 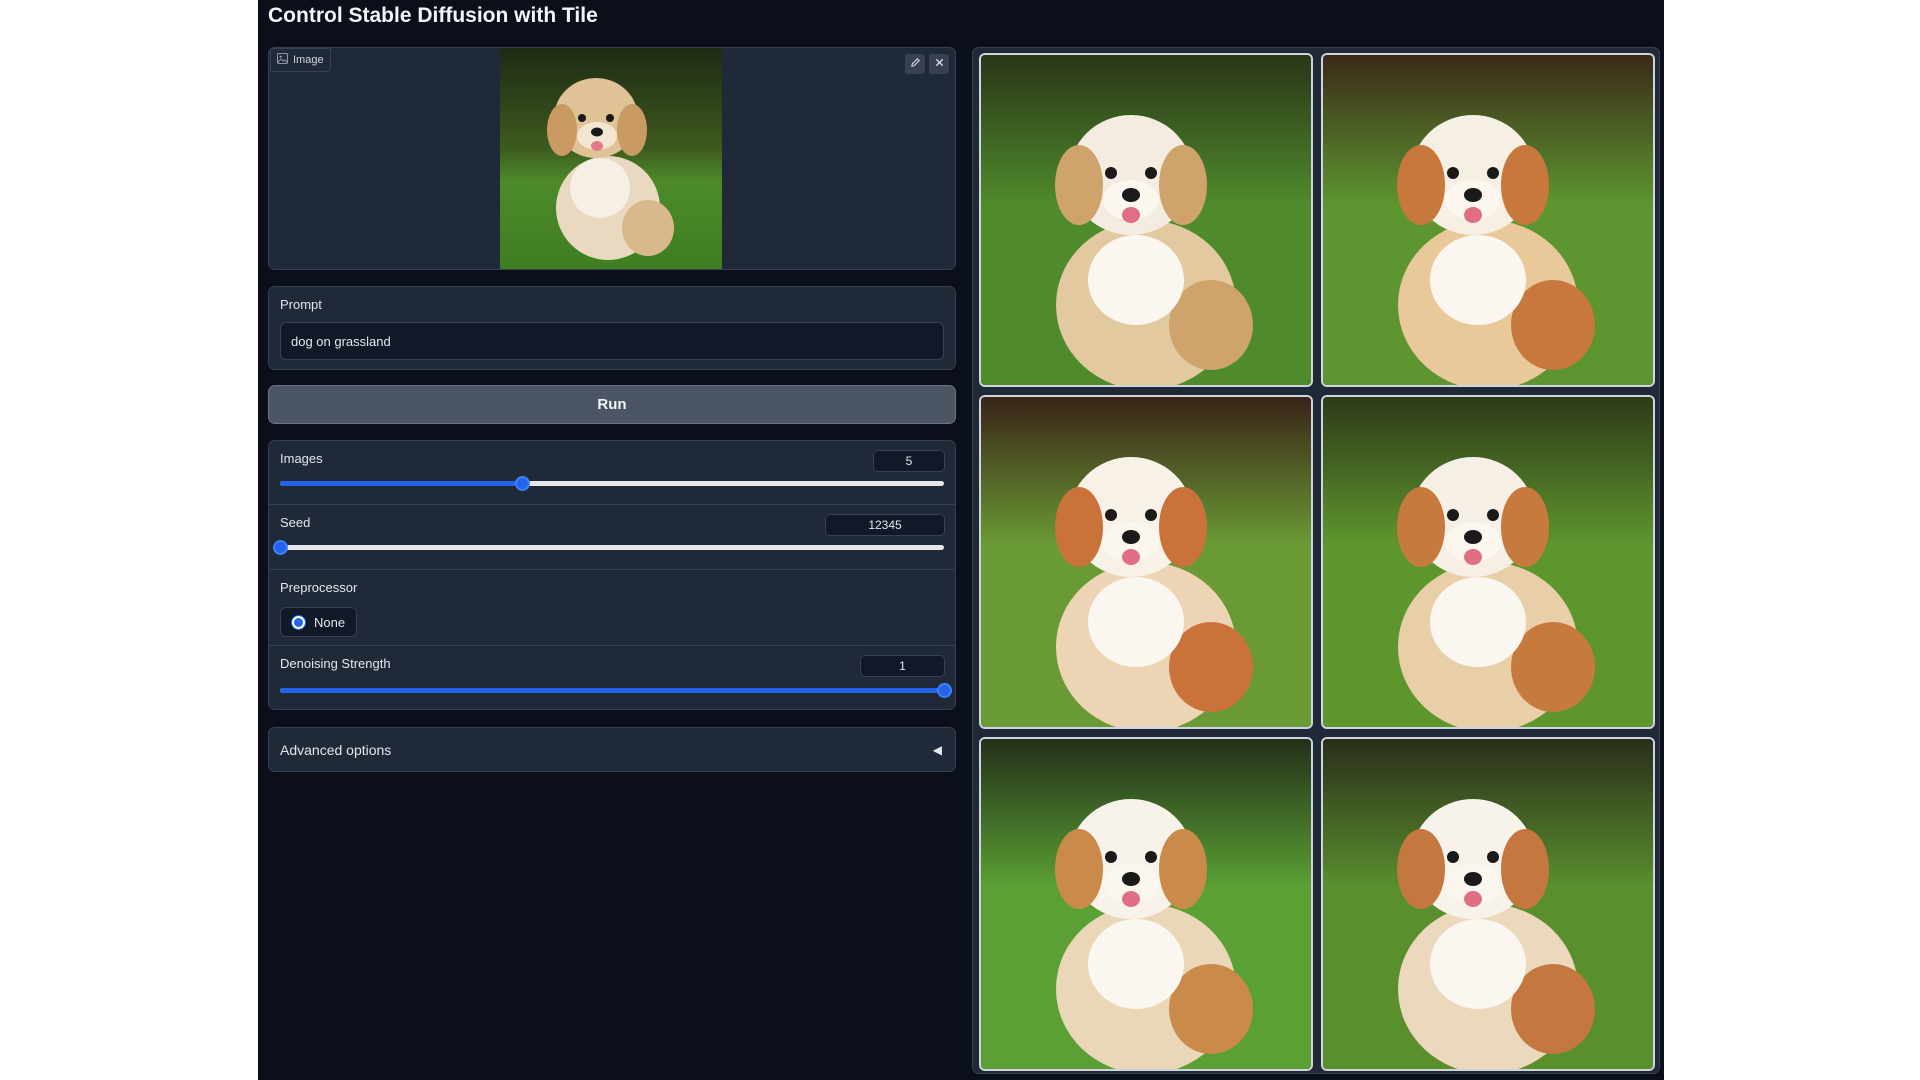 What do you see at coordinates (612, 690) in the screenshot?
I see `denoising-slider-fill` at bounding box center [612, 690].